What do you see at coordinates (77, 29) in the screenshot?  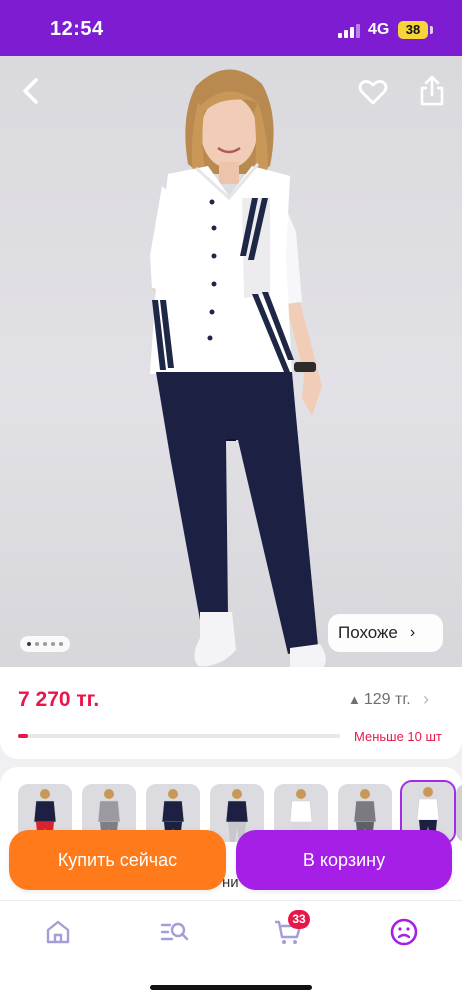 I see `status-time: 12:54` at bounding box center [77, 29].